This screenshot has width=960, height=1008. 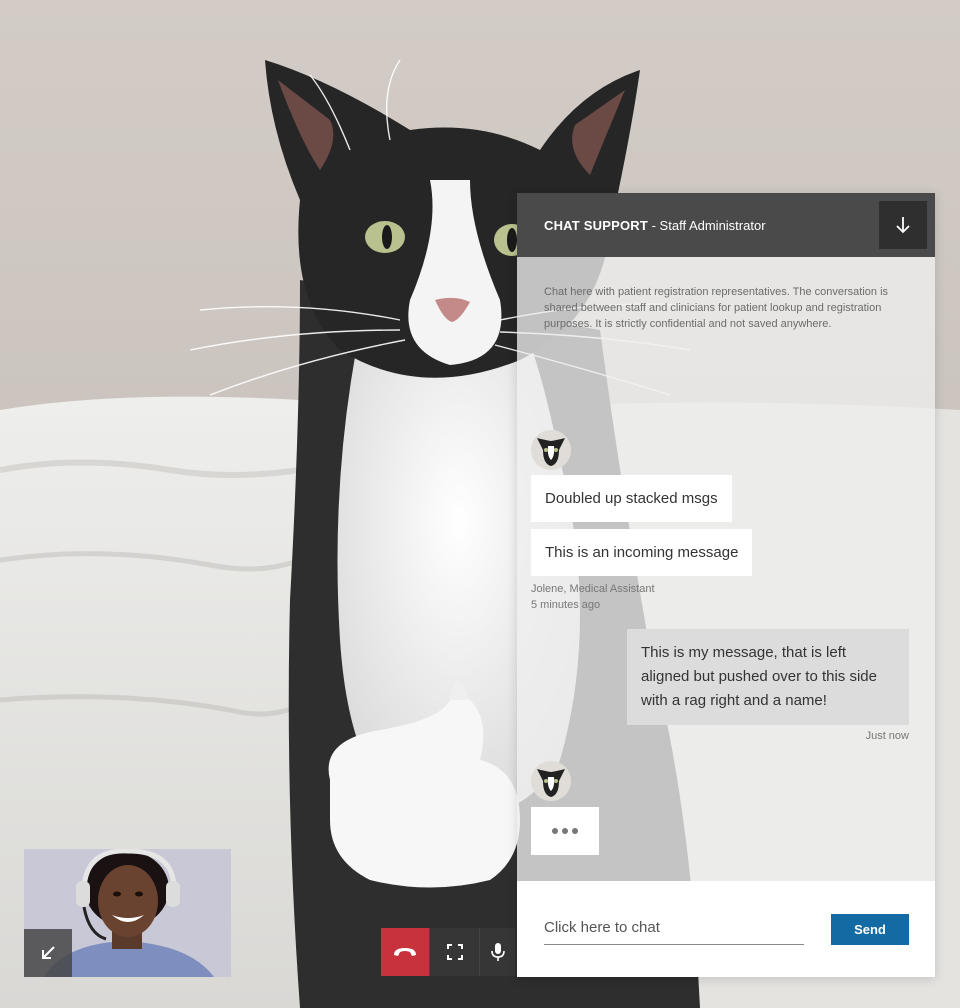 I want to click on fullscreen-icon, so click(x=454, y=952).